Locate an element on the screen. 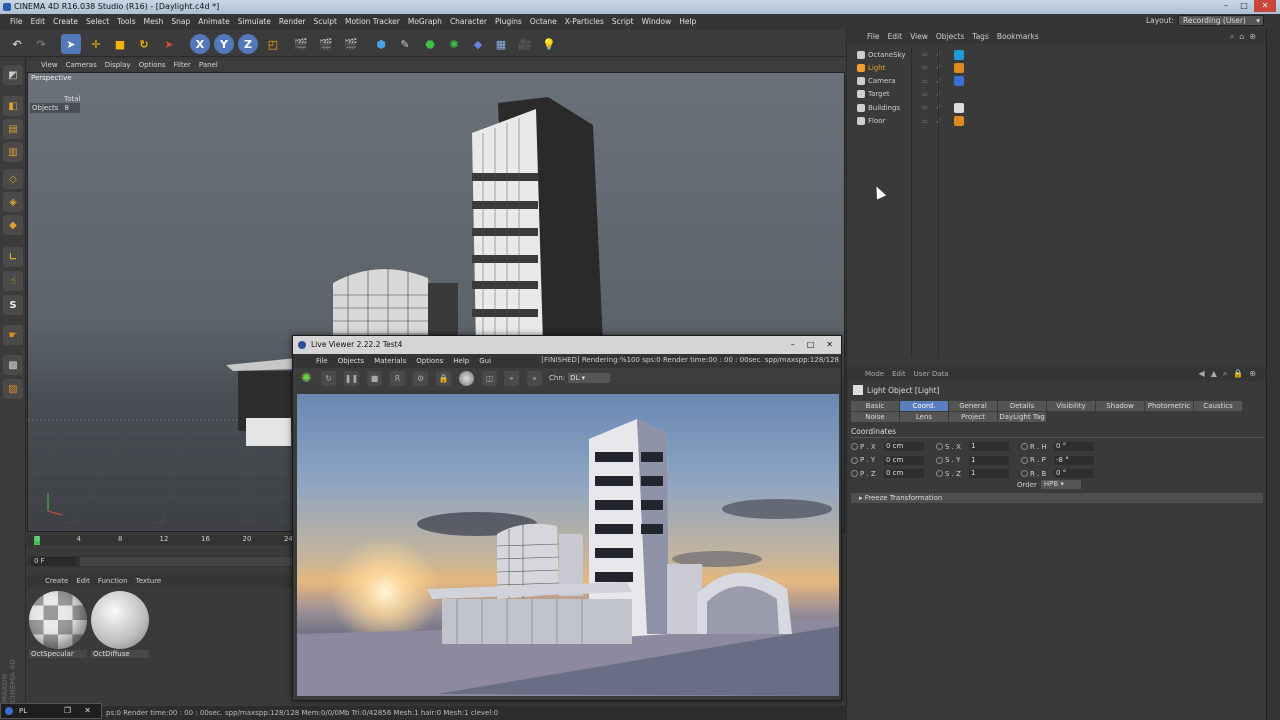  render-view-icon: 🎬 is located at coordinates (301, 44).